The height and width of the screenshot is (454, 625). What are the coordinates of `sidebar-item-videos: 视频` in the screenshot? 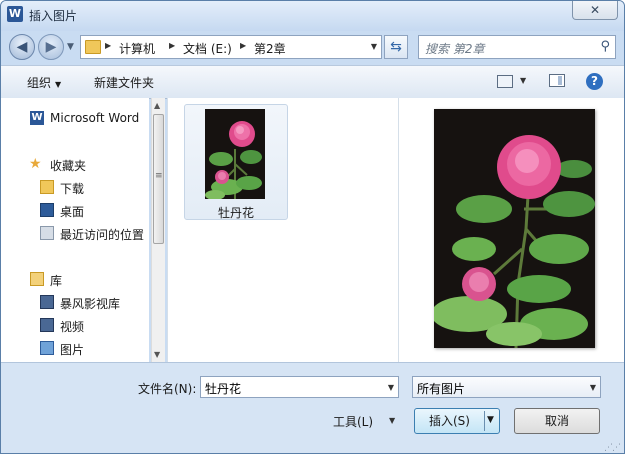 It's located at (75, 325).